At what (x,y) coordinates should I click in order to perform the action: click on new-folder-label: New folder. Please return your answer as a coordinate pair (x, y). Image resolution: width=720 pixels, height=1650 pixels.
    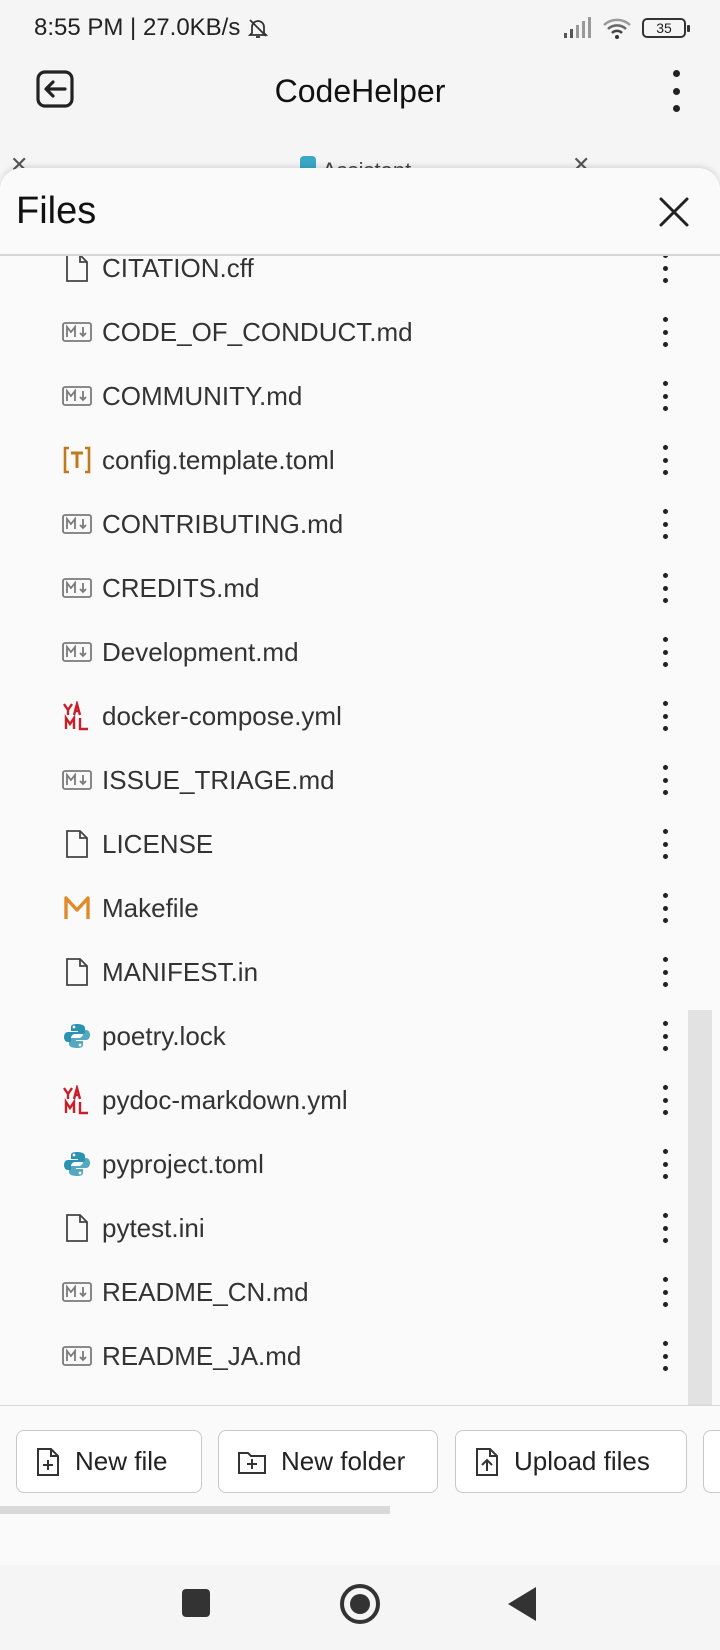
    Looking at the image, I should click on (343, 1461).